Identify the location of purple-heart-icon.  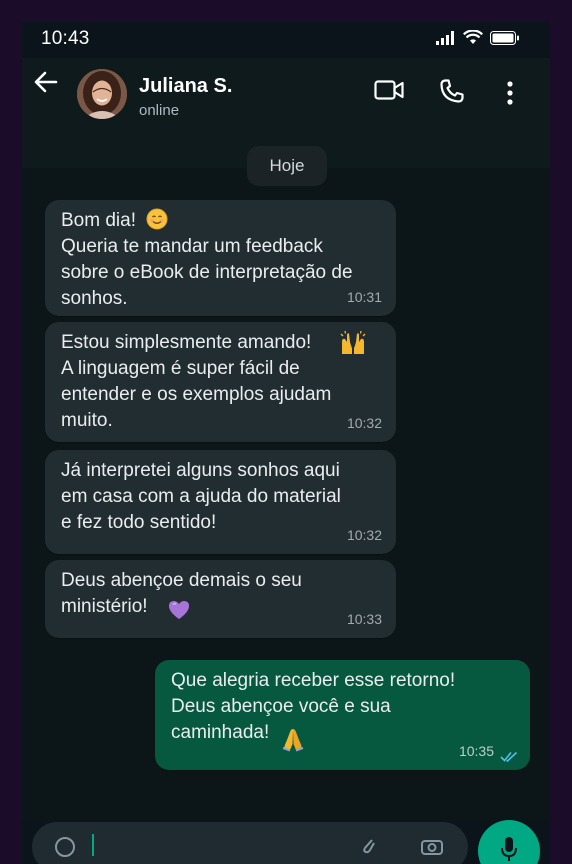
(179, 610).